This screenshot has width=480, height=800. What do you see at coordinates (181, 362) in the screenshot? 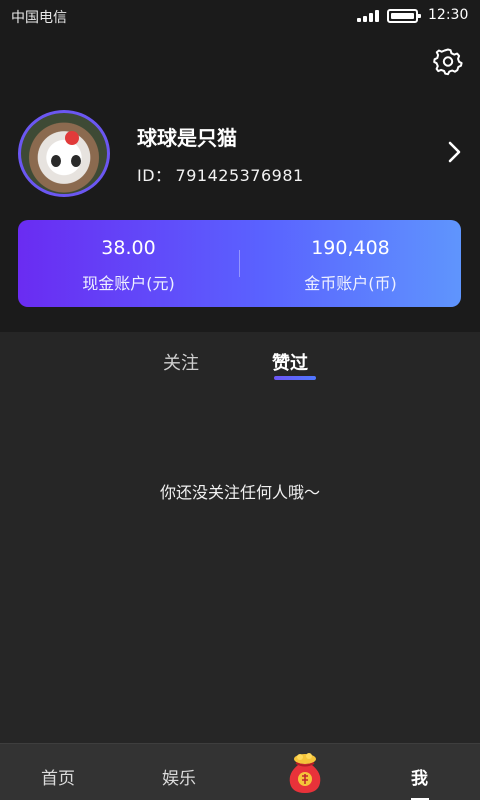
I see `tab-follow: 关注` at bounding box center [181, 362].